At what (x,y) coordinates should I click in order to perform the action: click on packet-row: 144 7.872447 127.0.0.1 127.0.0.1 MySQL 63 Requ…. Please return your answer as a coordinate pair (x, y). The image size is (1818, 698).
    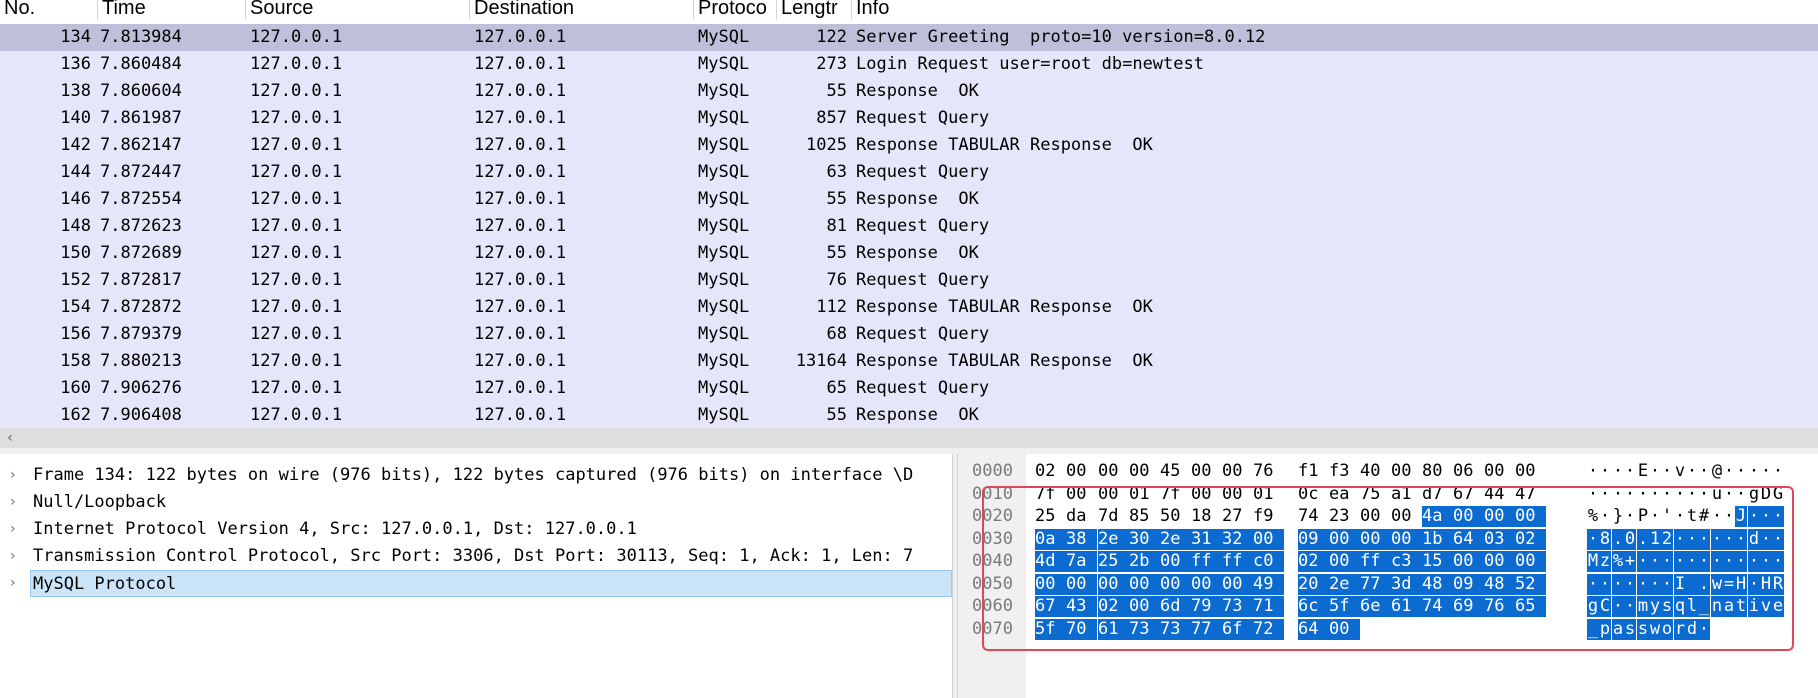
    Looking at the image, I should click on (909, 172).